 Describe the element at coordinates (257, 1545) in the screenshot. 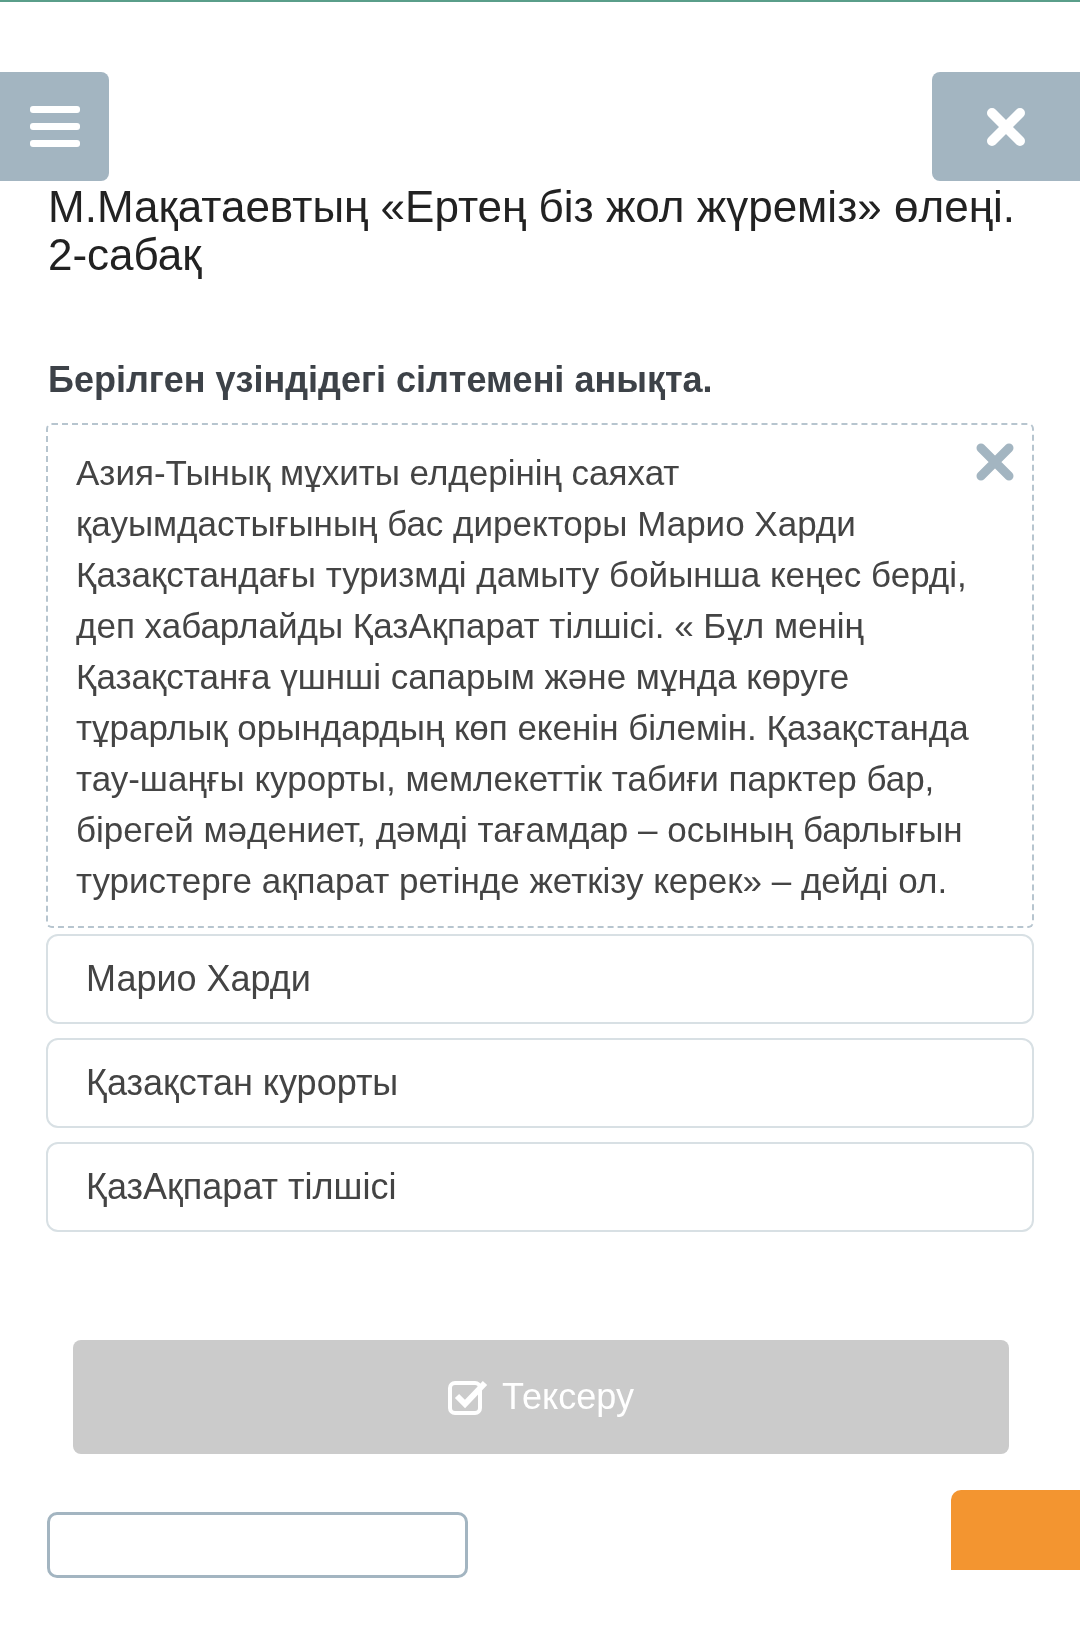

I see `outline-button` at that location.